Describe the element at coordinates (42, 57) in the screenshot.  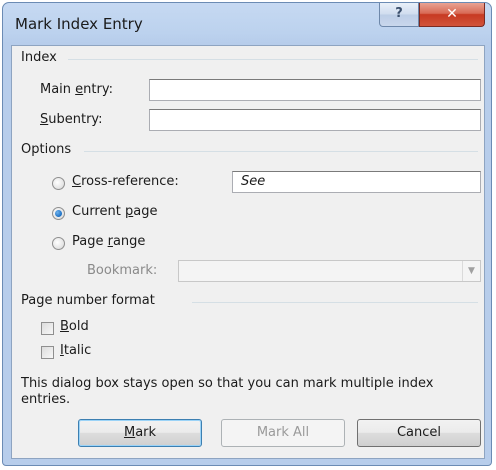
I see `index-group-label: Index` at that location.